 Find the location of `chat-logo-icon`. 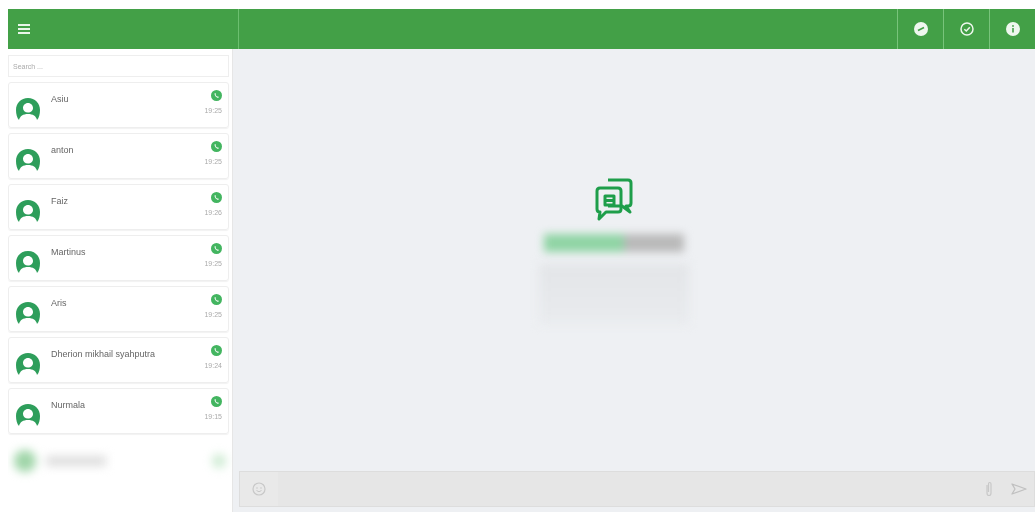

chat-logo-icon is located at coordinates (614, 199).